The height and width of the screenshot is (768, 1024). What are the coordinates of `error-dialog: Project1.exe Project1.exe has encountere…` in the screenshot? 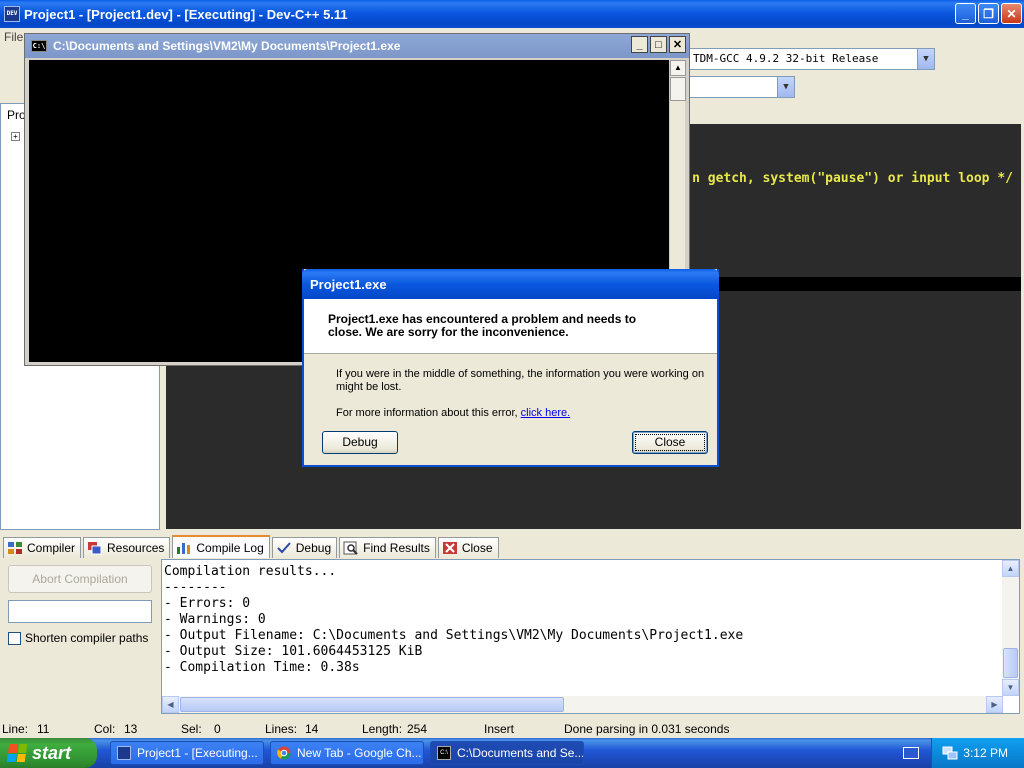 It's located at (510, 368).